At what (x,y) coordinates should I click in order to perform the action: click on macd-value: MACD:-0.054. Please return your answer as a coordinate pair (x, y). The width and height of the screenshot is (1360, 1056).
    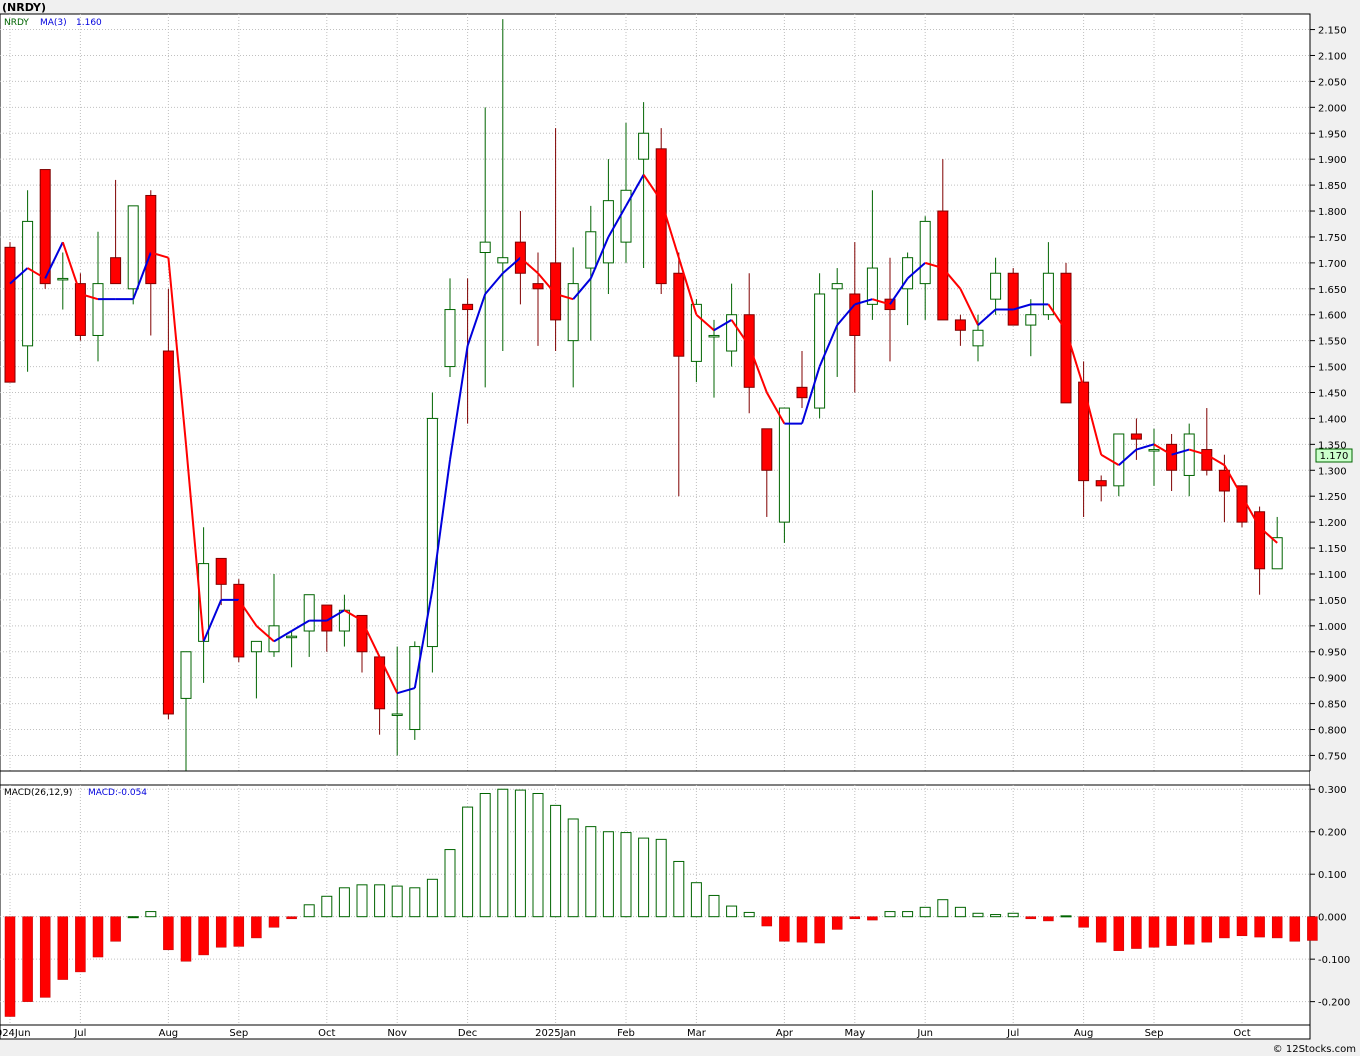
    Looking at the image, I should click on (117, 793).